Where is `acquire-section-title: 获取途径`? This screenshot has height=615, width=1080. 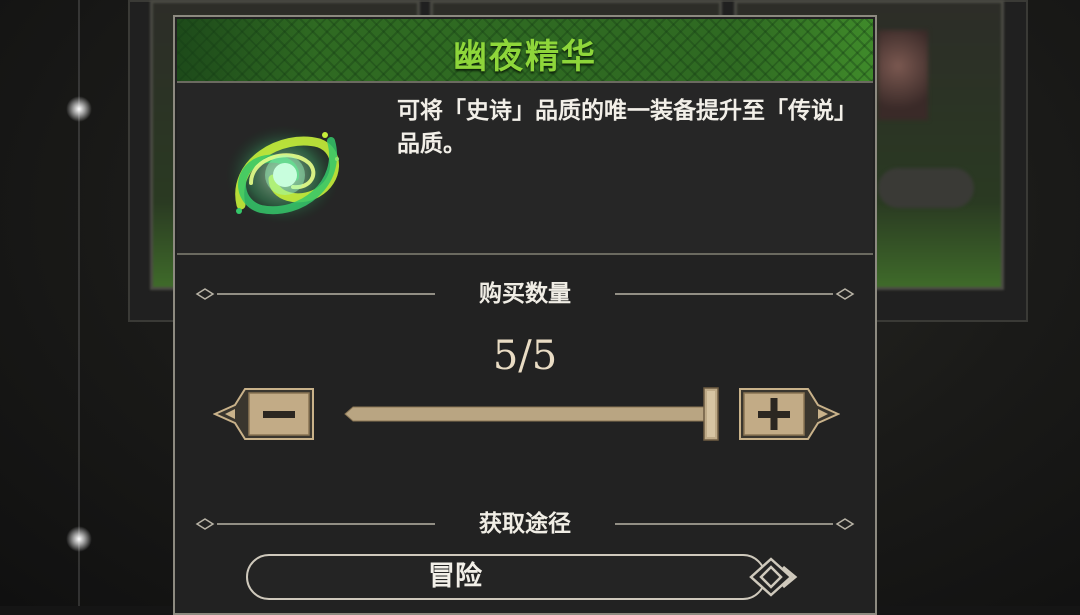
acquire-section-title: 获取途径 is located at coordinates (525, 524).